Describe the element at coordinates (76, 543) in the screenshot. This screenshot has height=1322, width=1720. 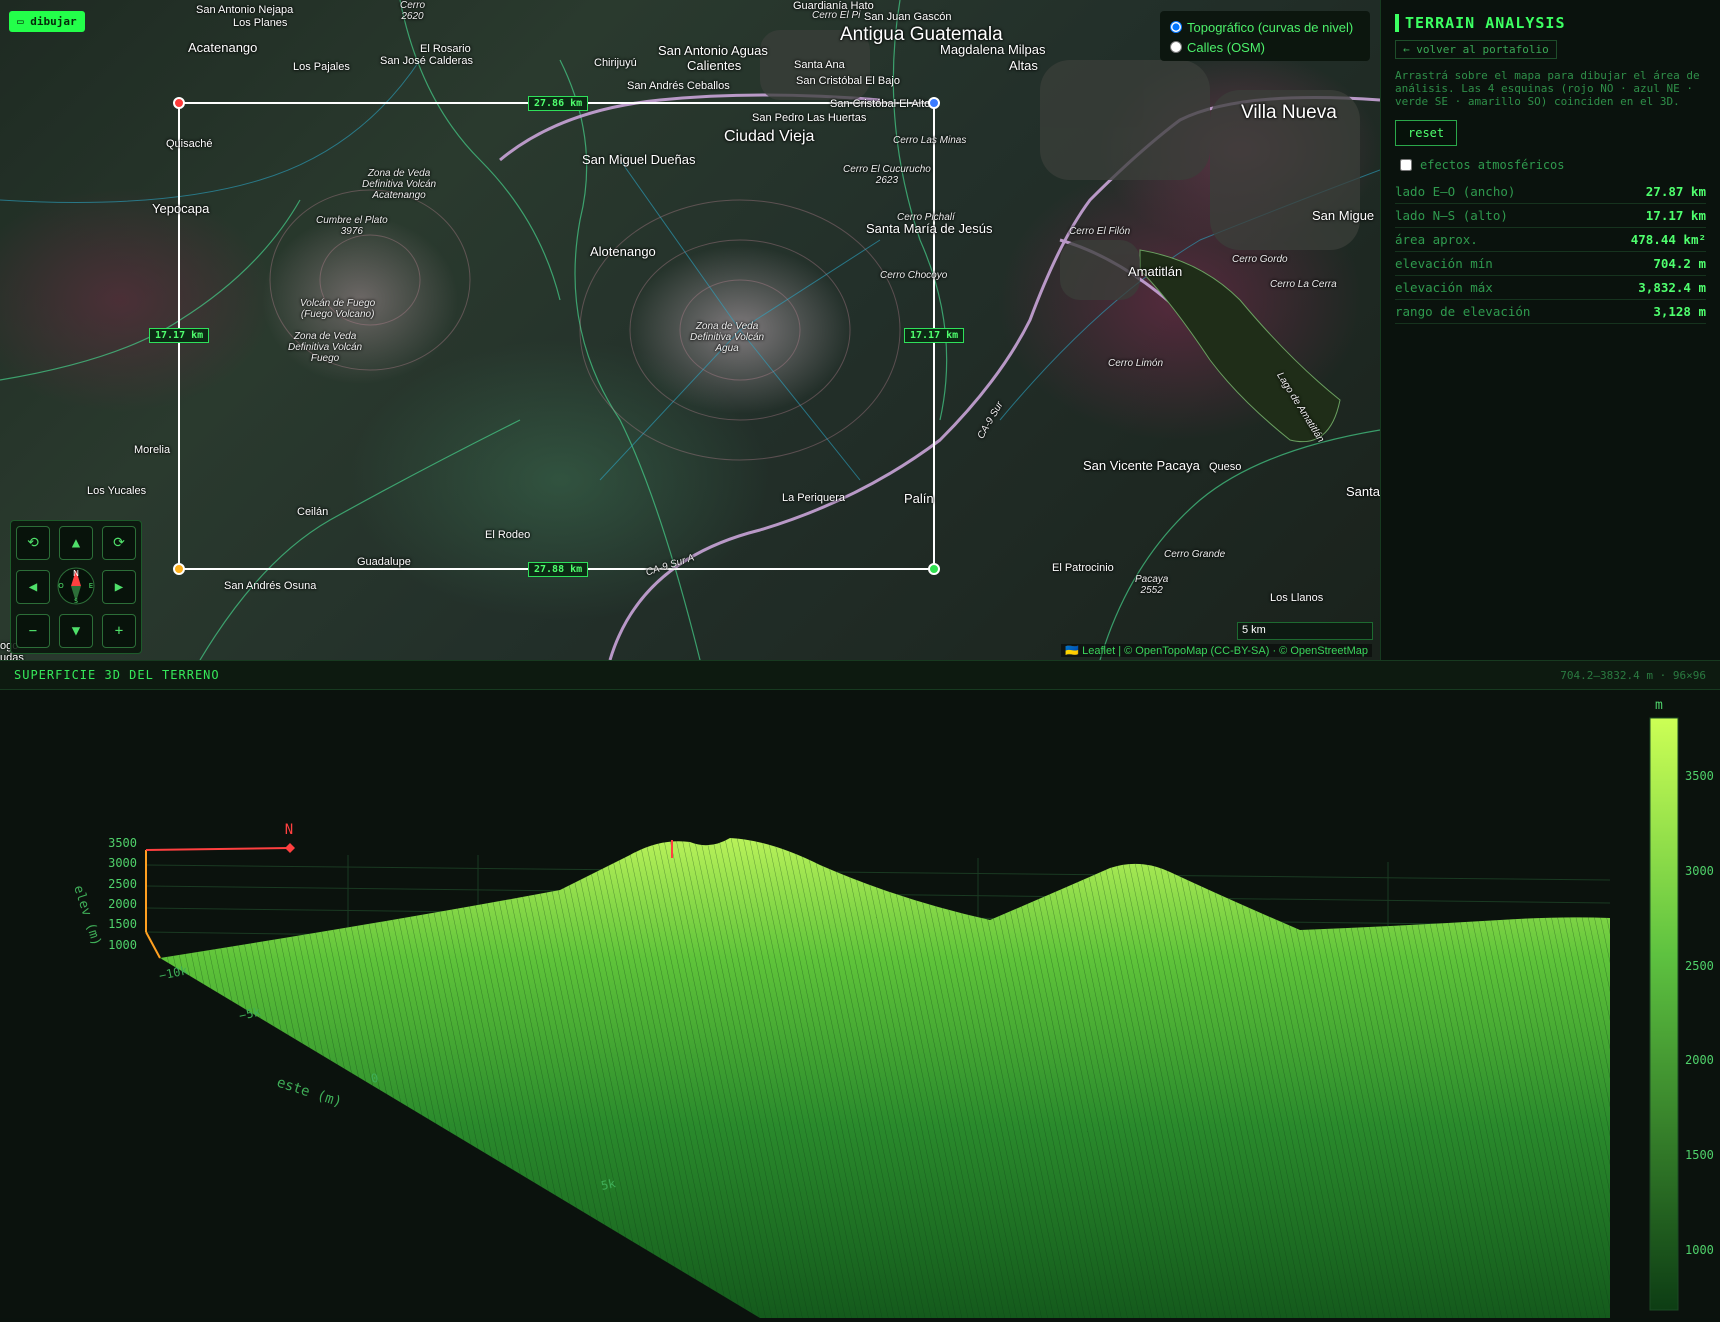
I see `pan-up-button: ▲` at that location.